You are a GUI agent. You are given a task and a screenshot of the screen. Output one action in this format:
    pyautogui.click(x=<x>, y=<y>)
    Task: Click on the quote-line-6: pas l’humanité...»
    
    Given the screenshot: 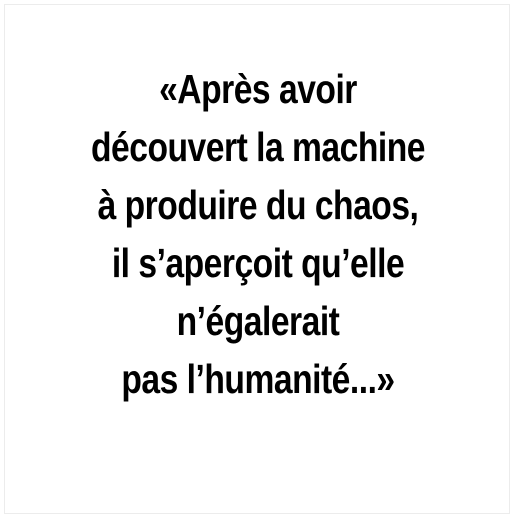 What is the action you would take?
    pyautogui.click(x=258, y=379)
    